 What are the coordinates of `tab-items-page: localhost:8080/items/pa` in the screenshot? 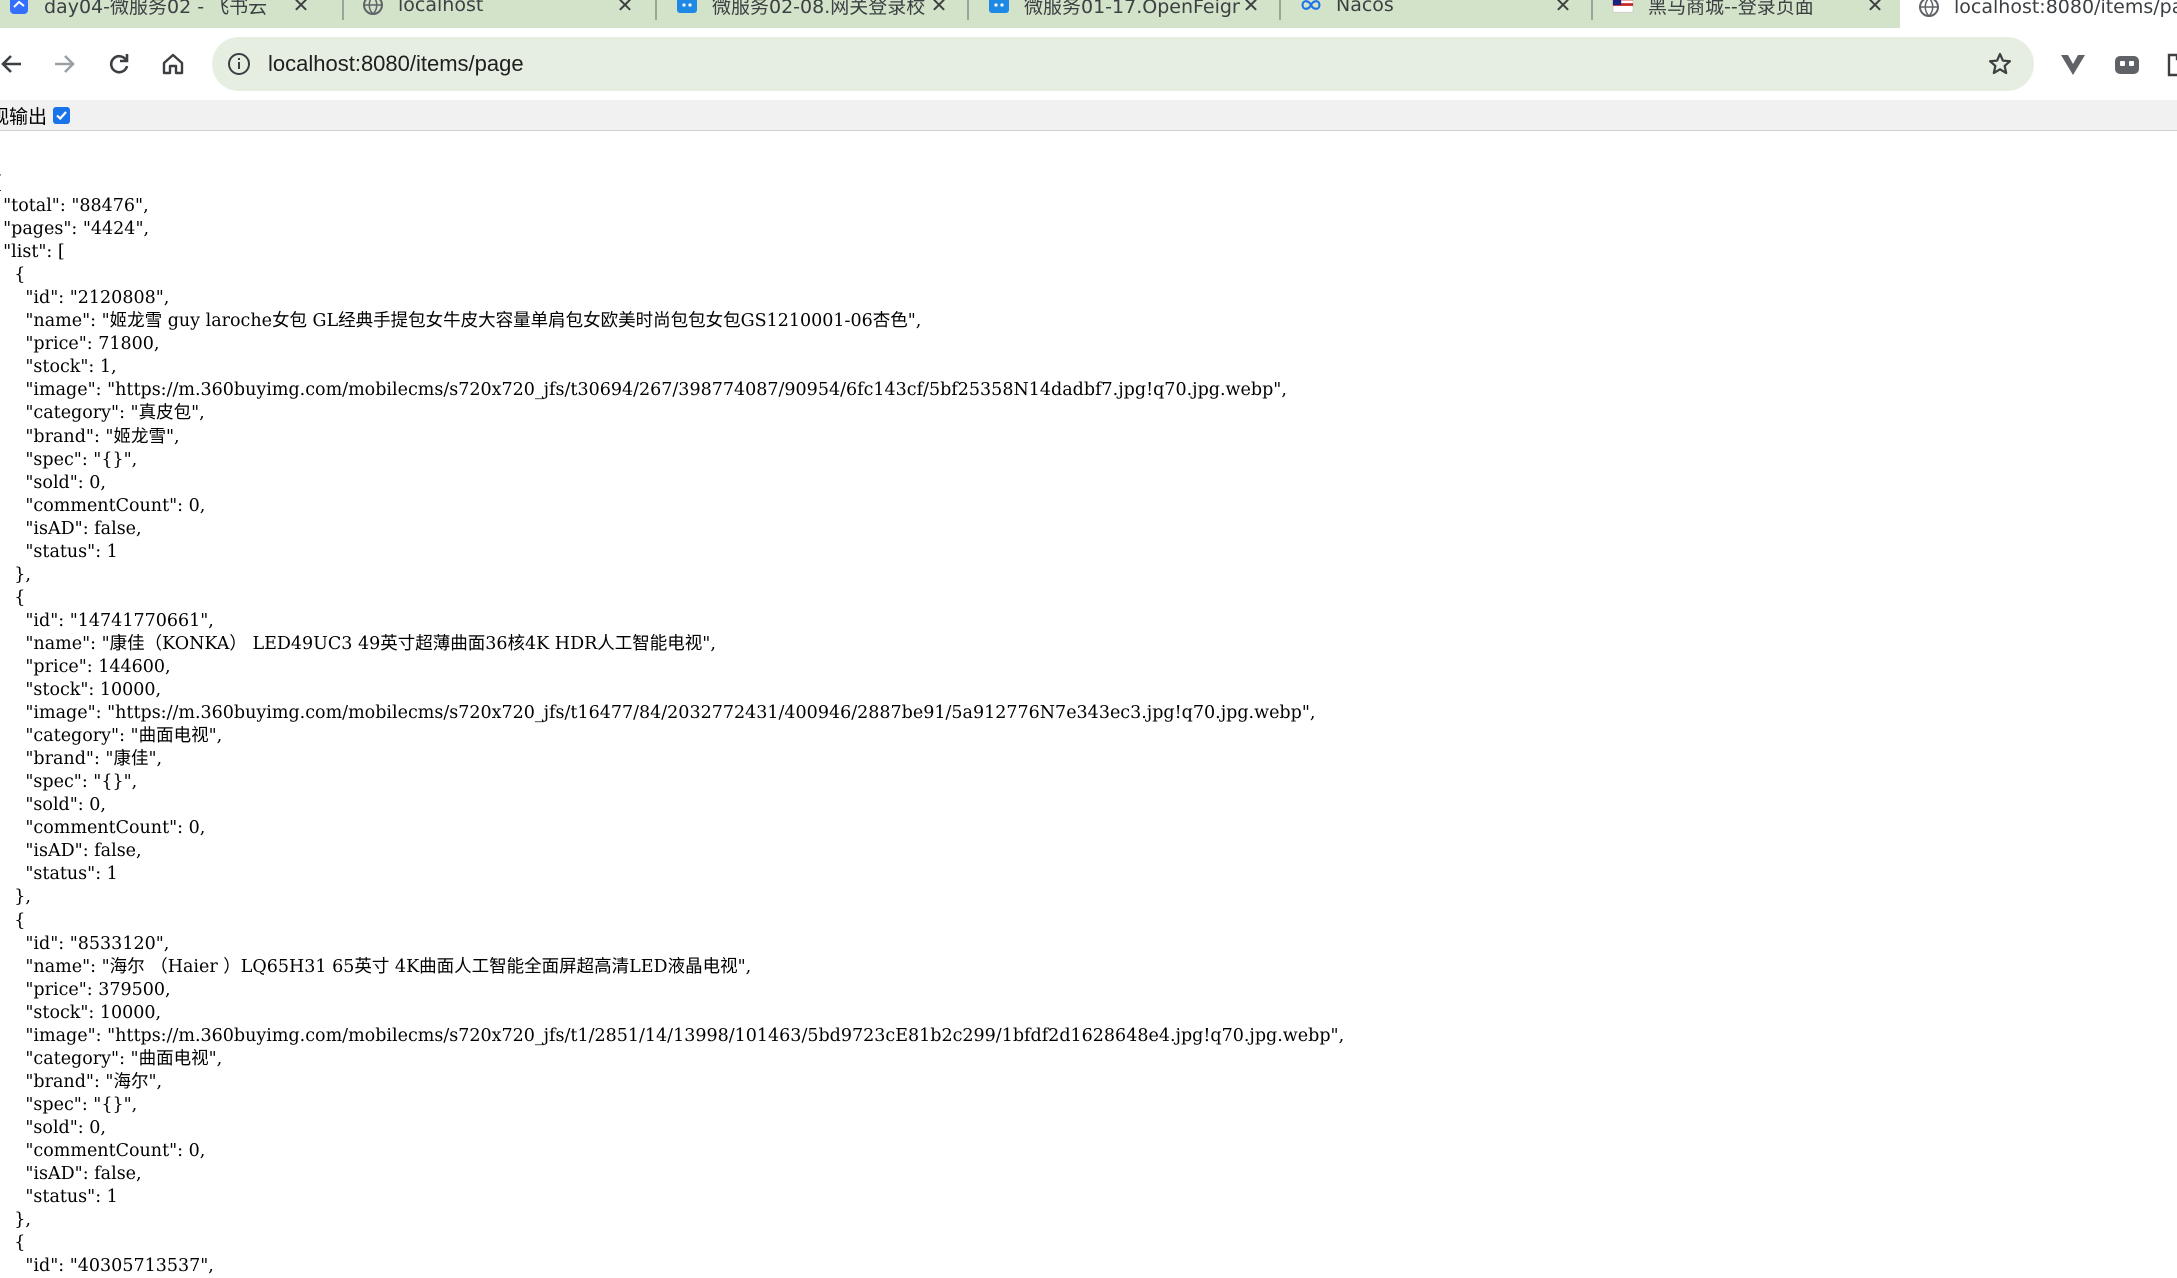 It's located at (2038, 14).